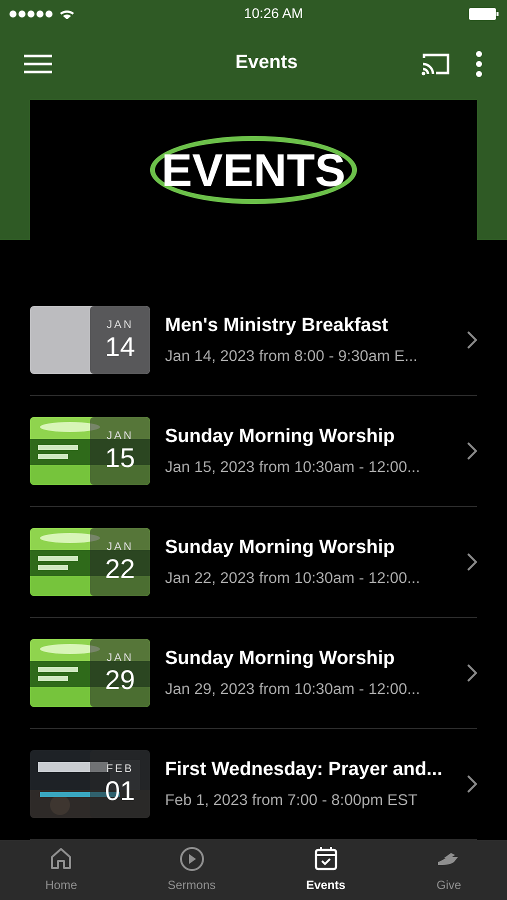  I want to click on date-day: 01, so click(120, 791).